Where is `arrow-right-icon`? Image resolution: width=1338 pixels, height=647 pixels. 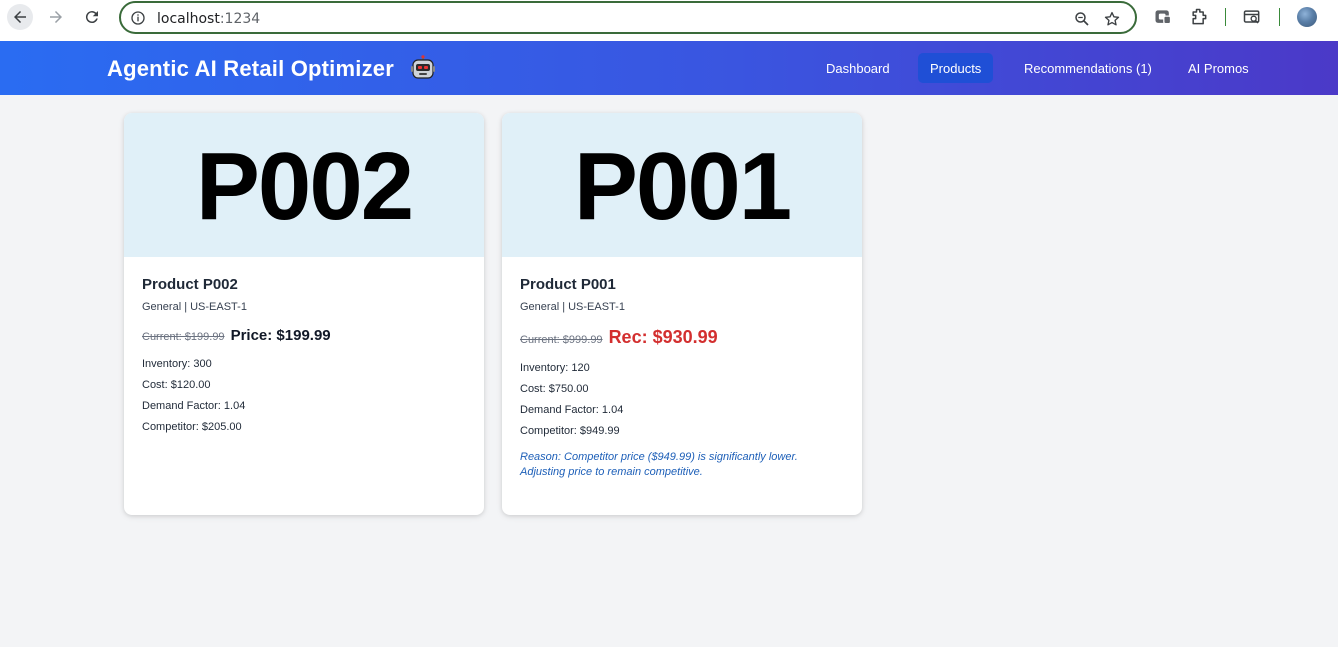
arrow-right-icon is located at coordinates (56, 17).